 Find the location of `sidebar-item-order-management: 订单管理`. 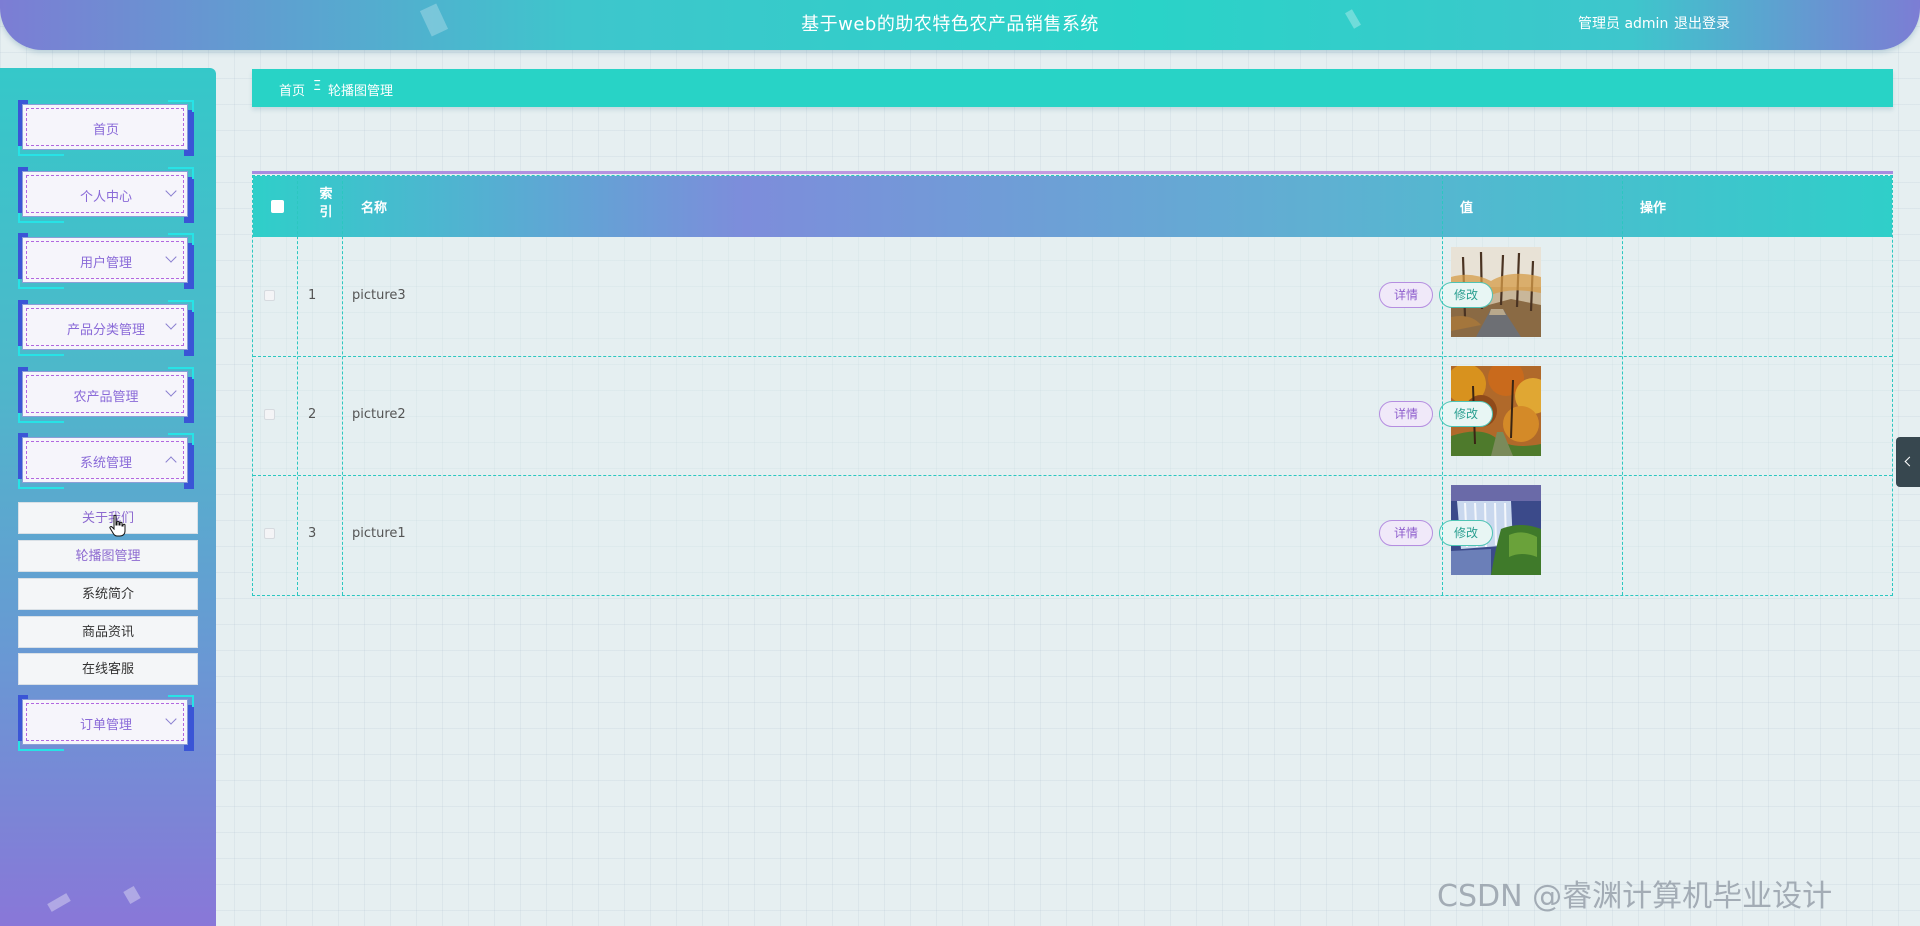

sidebar-item-order-management: 订单管理 is located at coordinates (106, 723).